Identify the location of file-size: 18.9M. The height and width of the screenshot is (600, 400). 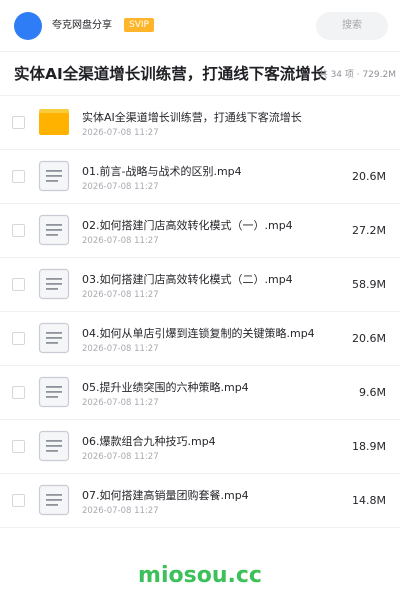
(369, 446).